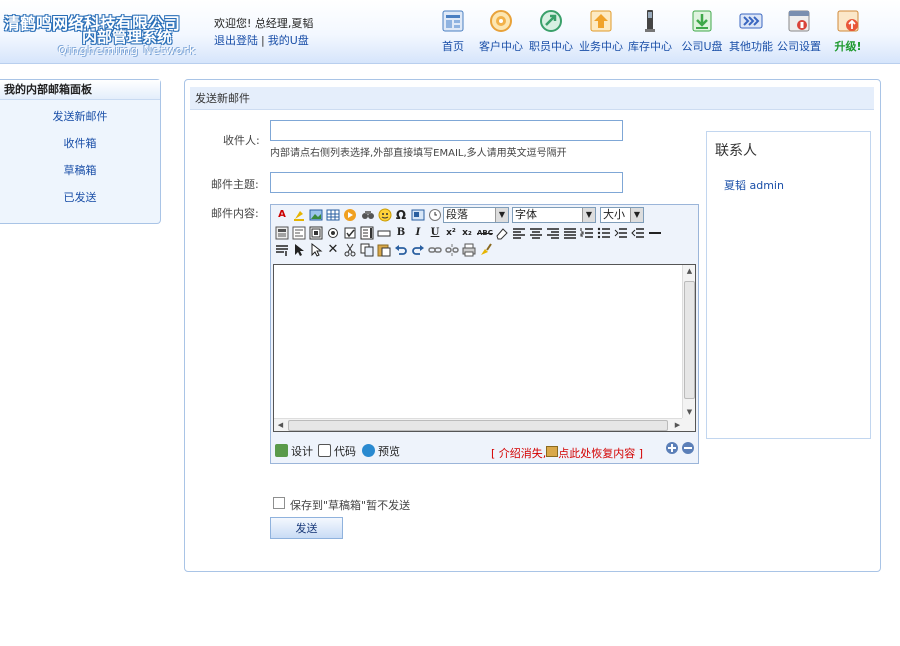  I want to click on print-icon, so click(469, 250).